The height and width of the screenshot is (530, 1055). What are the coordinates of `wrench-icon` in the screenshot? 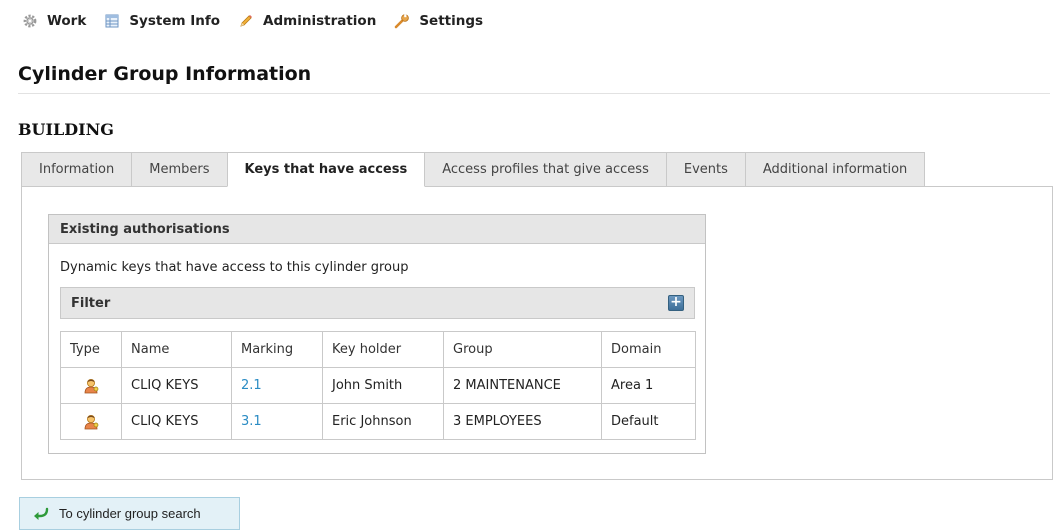 It's located at (402, 21).